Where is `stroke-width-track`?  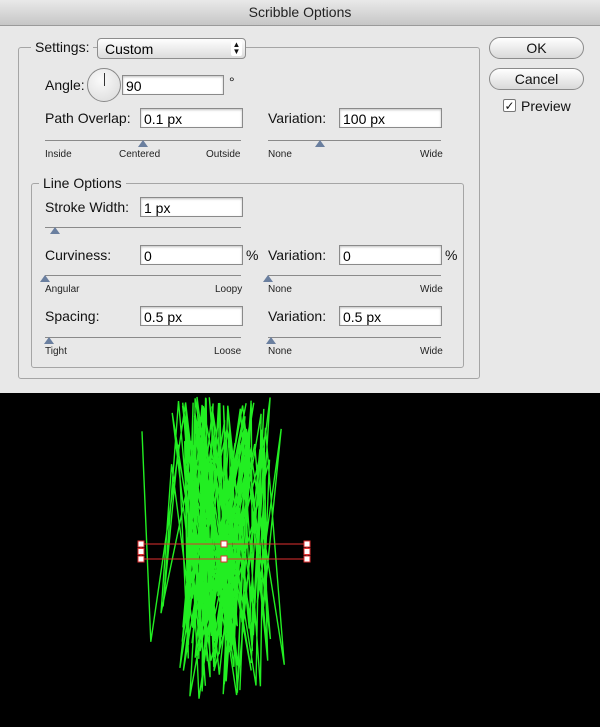
stroke-width-track is located at coordinates (143, 227).